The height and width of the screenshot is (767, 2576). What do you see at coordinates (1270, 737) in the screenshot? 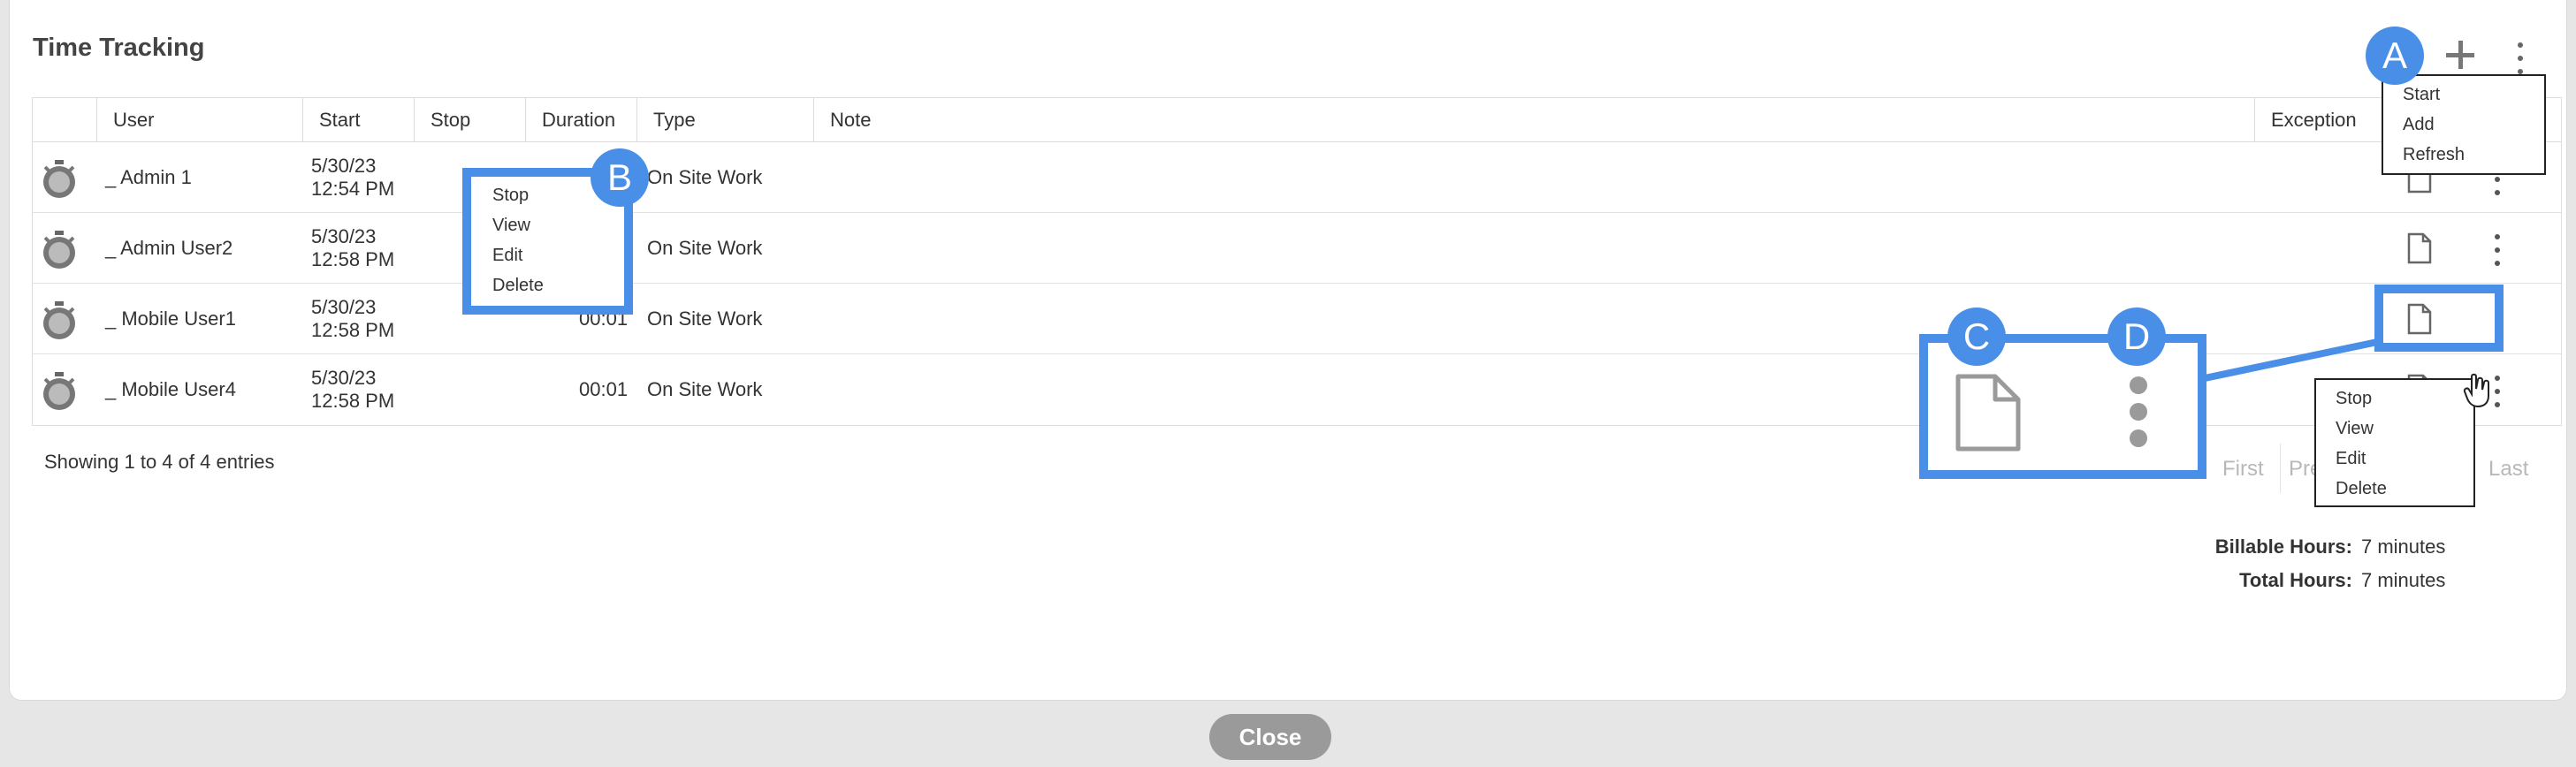
I see `close-button: Close` at bounding box center [1270, 737].